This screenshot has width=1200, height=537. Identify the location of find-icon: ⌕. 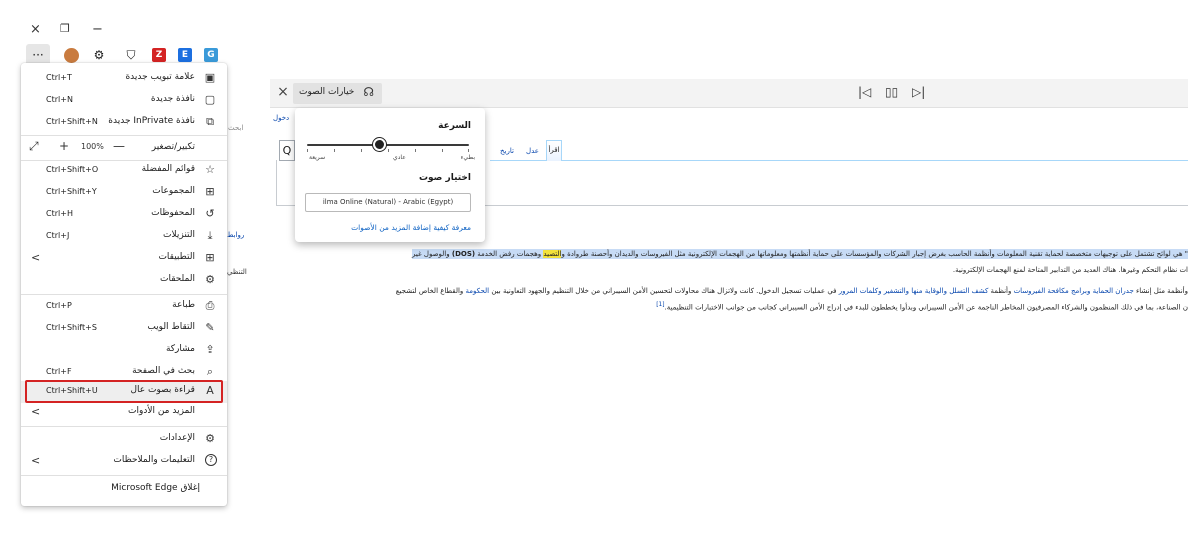
(210, 371).